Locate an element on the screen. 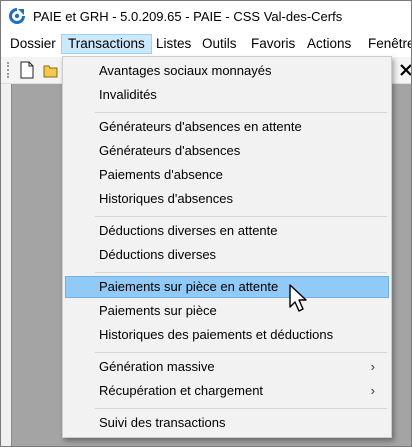 The image size is (412, 447). menu-item-deductions-diverses-attente: Déductions diverses en attente is located at coordinates (227, 231).